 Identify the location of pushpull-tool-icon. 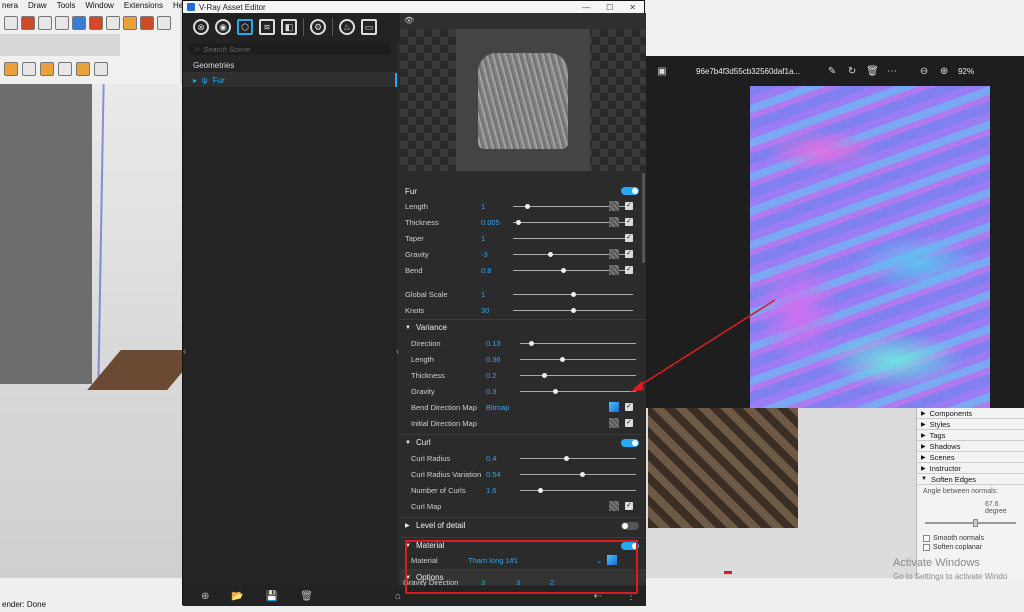
(113, 23).